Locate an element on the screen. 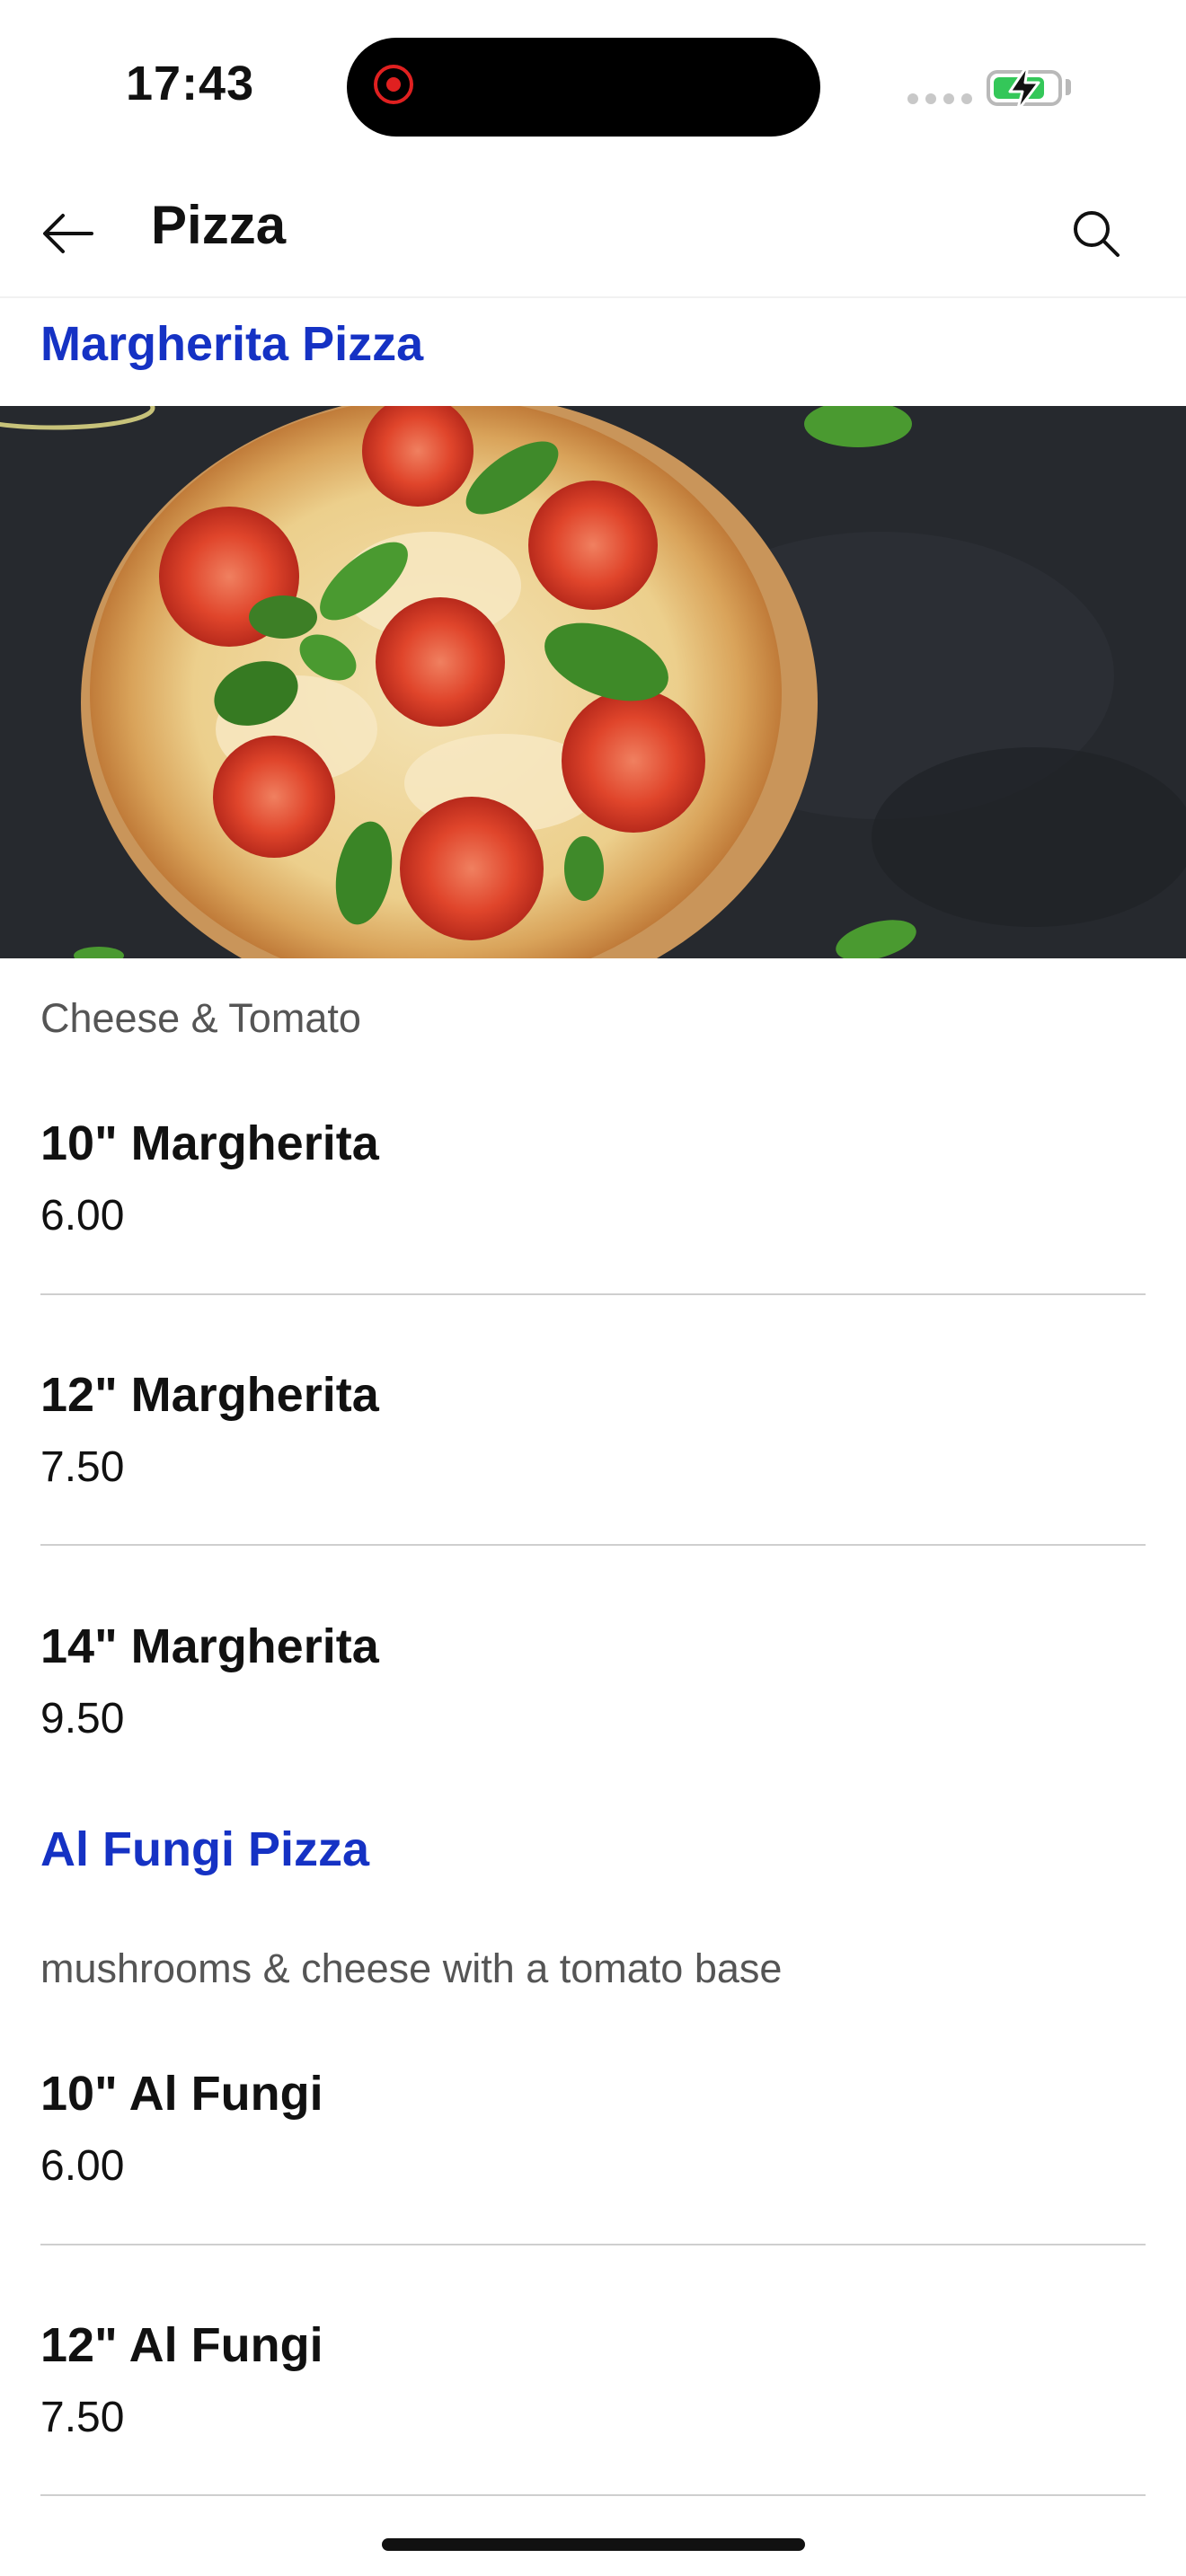 The image size is (1186, 2576). item-name: 10" Margherita is located at coordinates (209, 1143).